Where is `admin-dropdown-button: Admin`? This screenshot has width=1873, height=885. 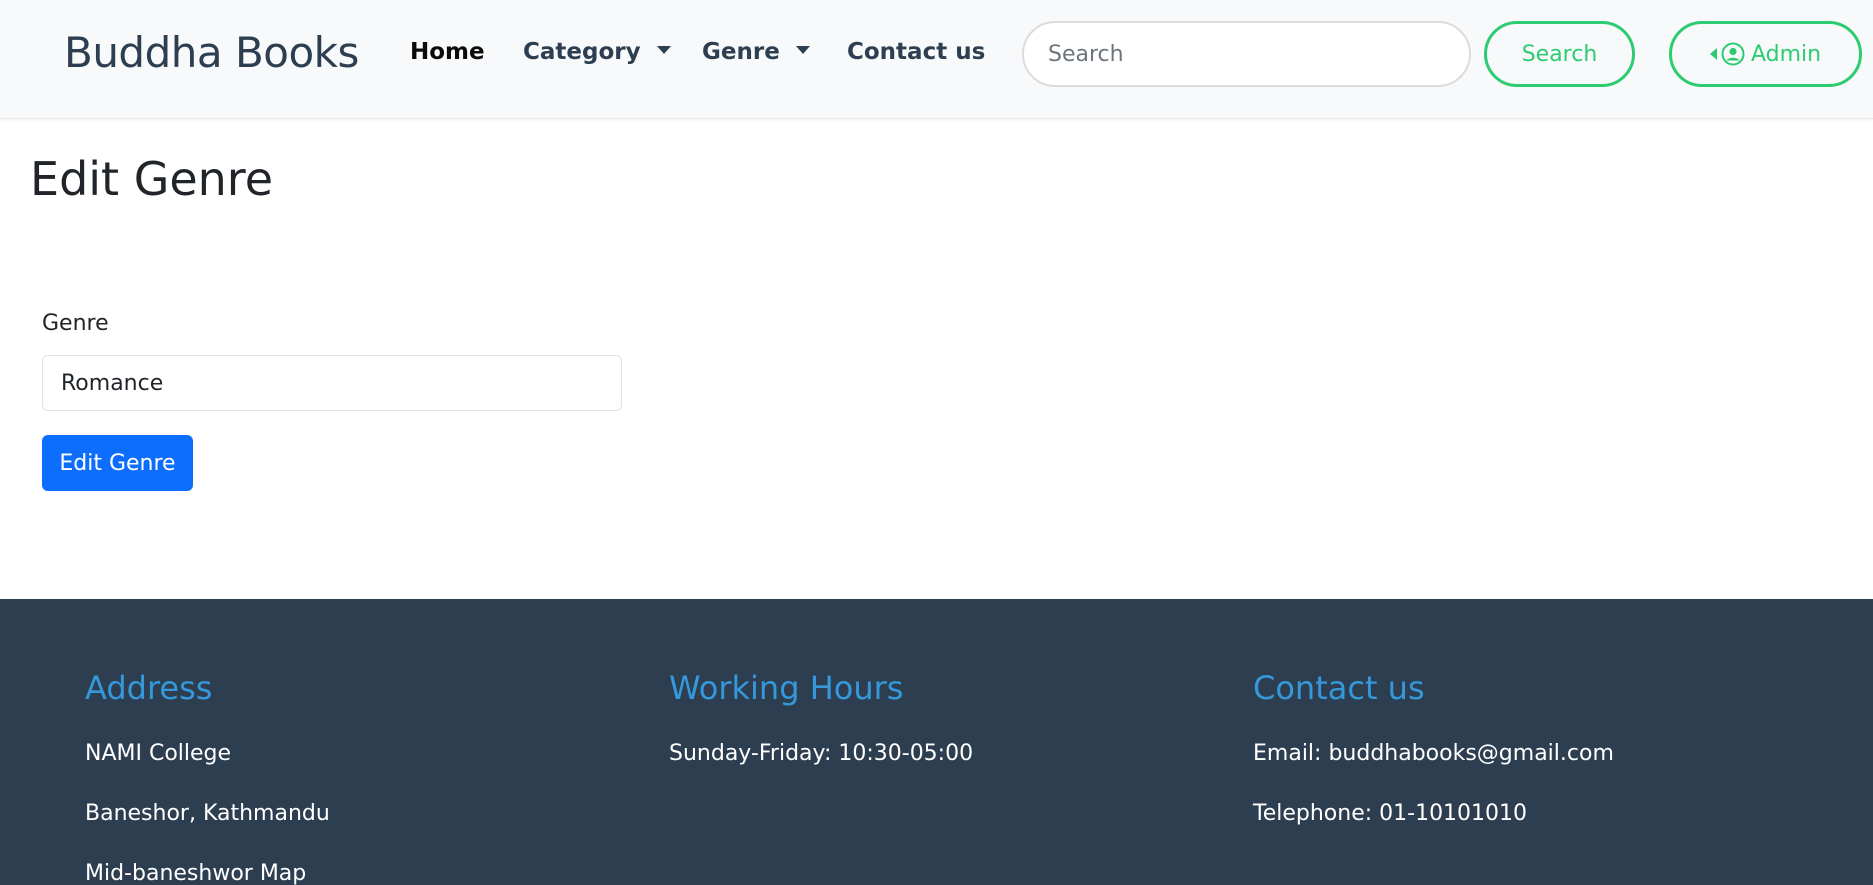
admin-dropdown-button: Admin is located at coordinates (1765, 54).